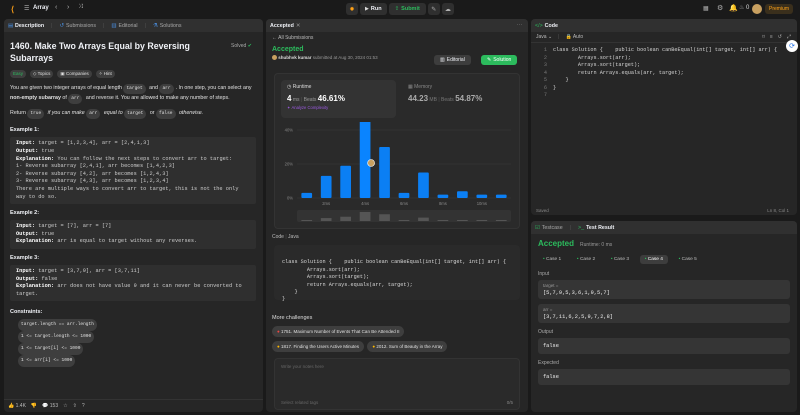 This screenshot has height=415, width=800. I want to click on submit-button: ⇪ Submit, so click(407, 9).